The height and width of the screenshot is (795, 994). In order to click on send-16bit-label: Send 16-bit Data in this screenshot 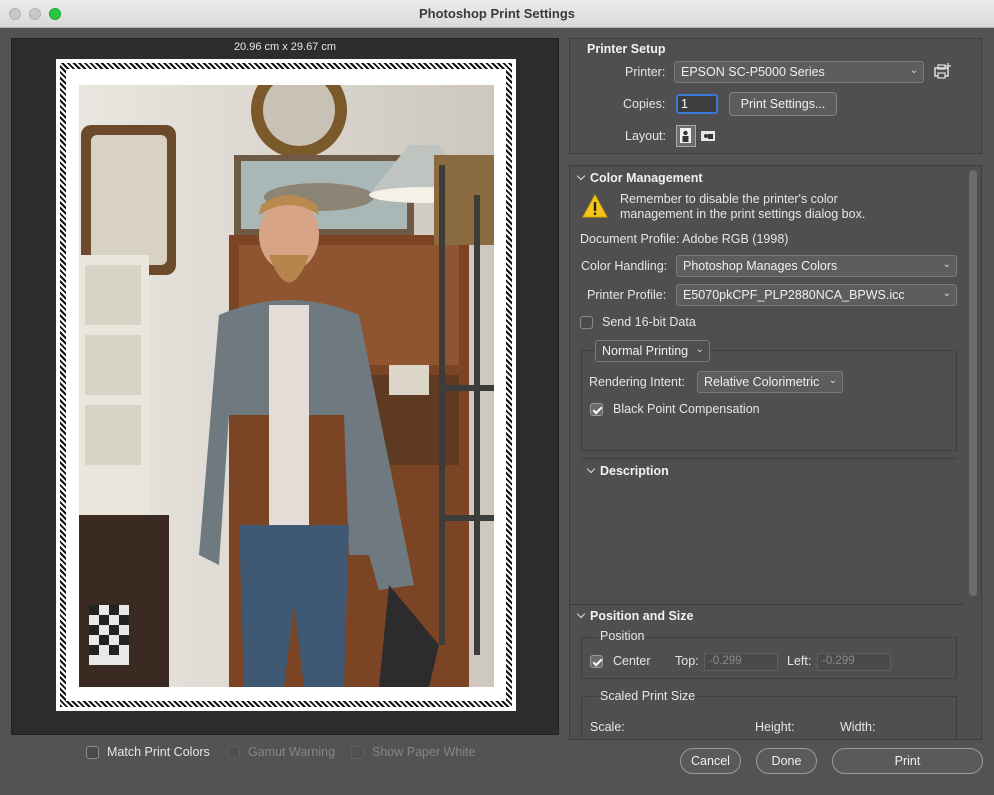, I will do `click(649, 322)`.